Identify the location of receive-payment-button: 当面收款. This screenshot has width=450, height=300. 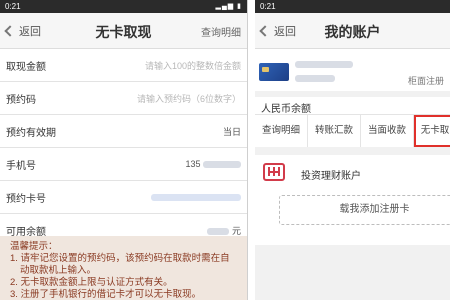
(387, 131).